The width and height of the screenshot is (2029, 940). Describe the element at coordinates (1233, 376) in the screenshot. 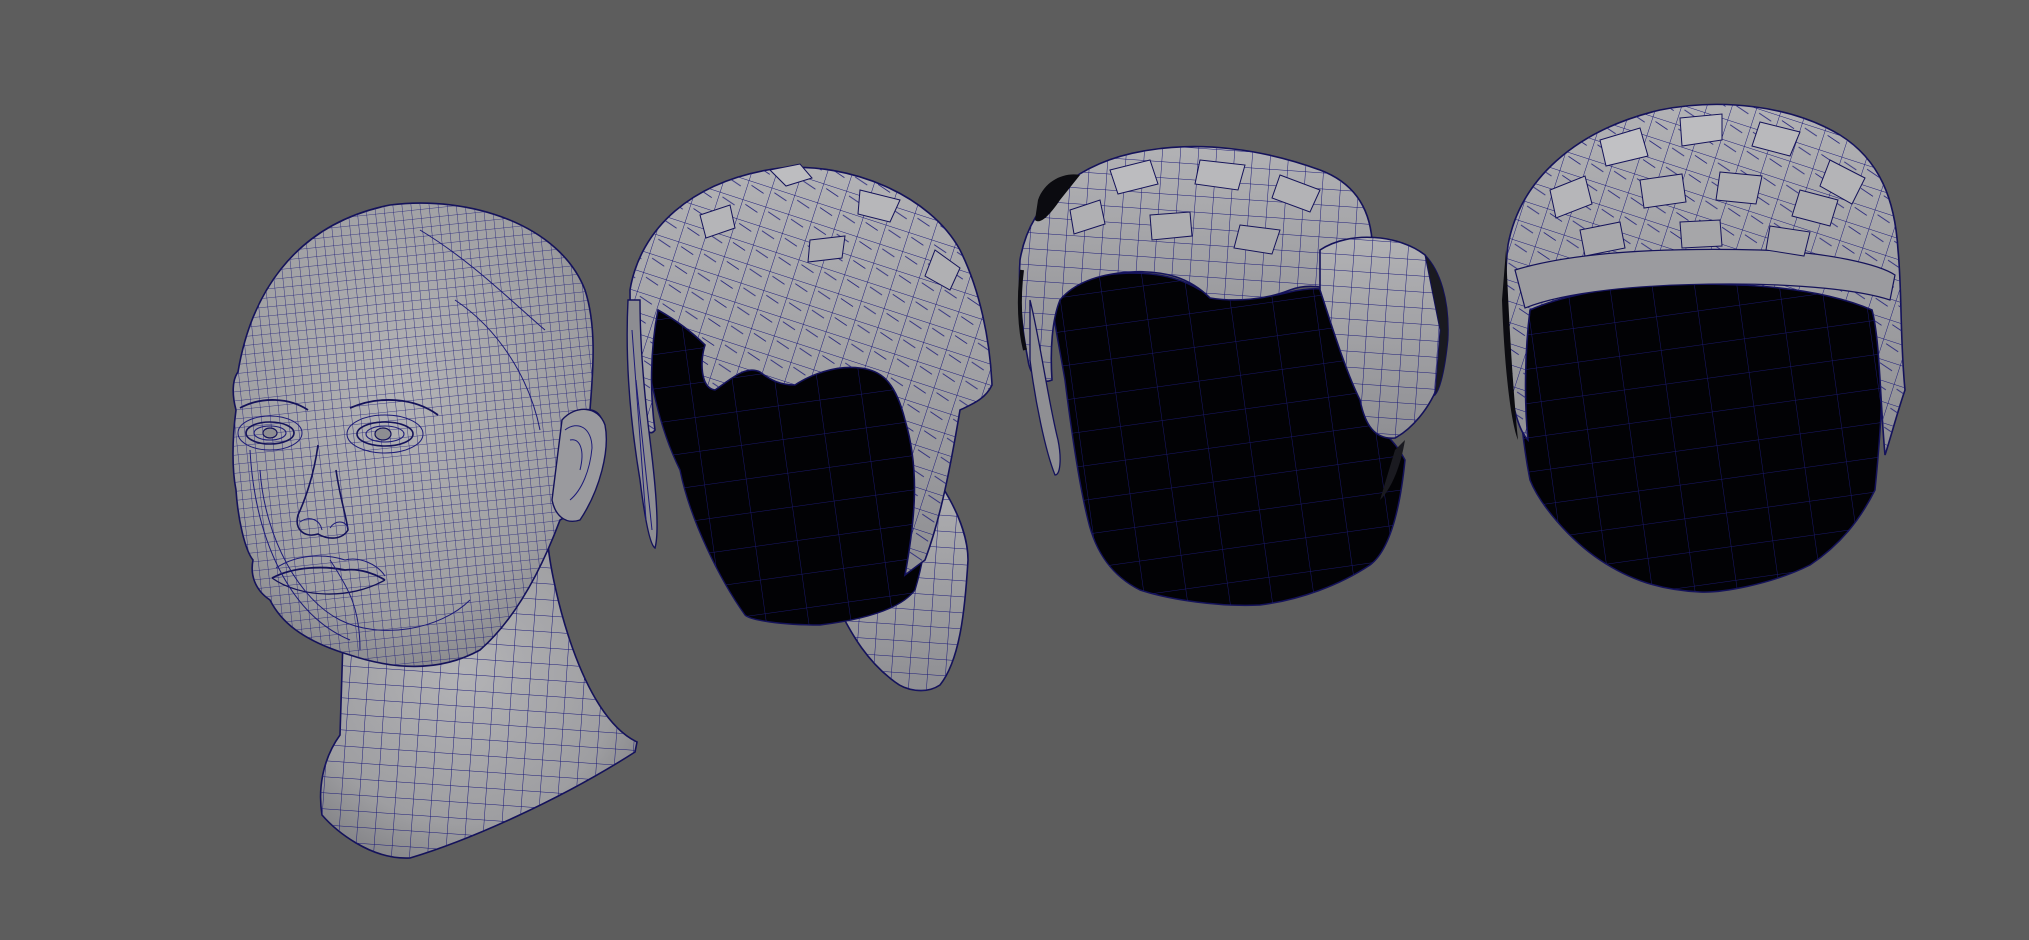

I see `swept-hair-cap-mesh` at that location.